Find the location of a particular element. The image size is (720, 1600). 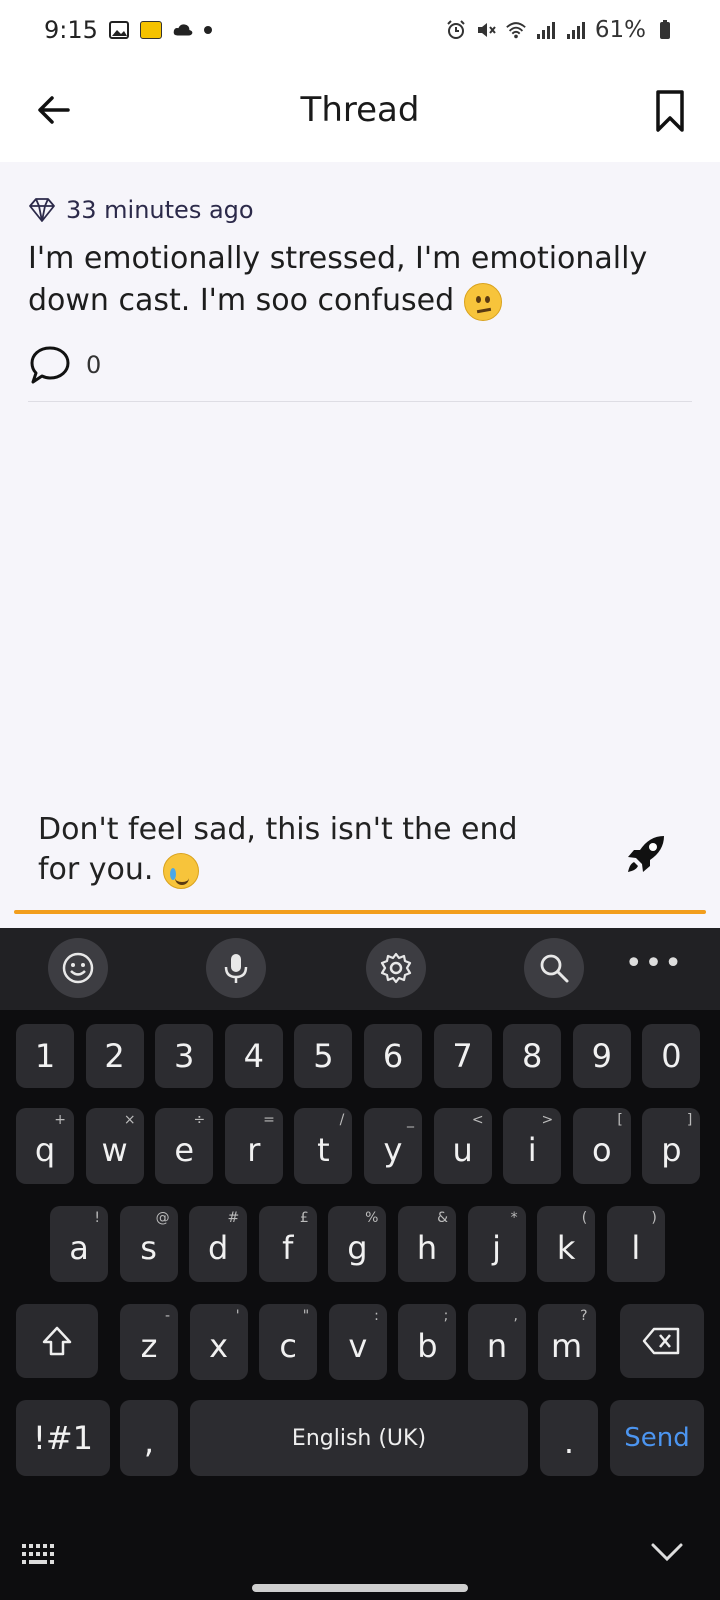

key-alt-label: @ is located at coordinates (162, 1218).